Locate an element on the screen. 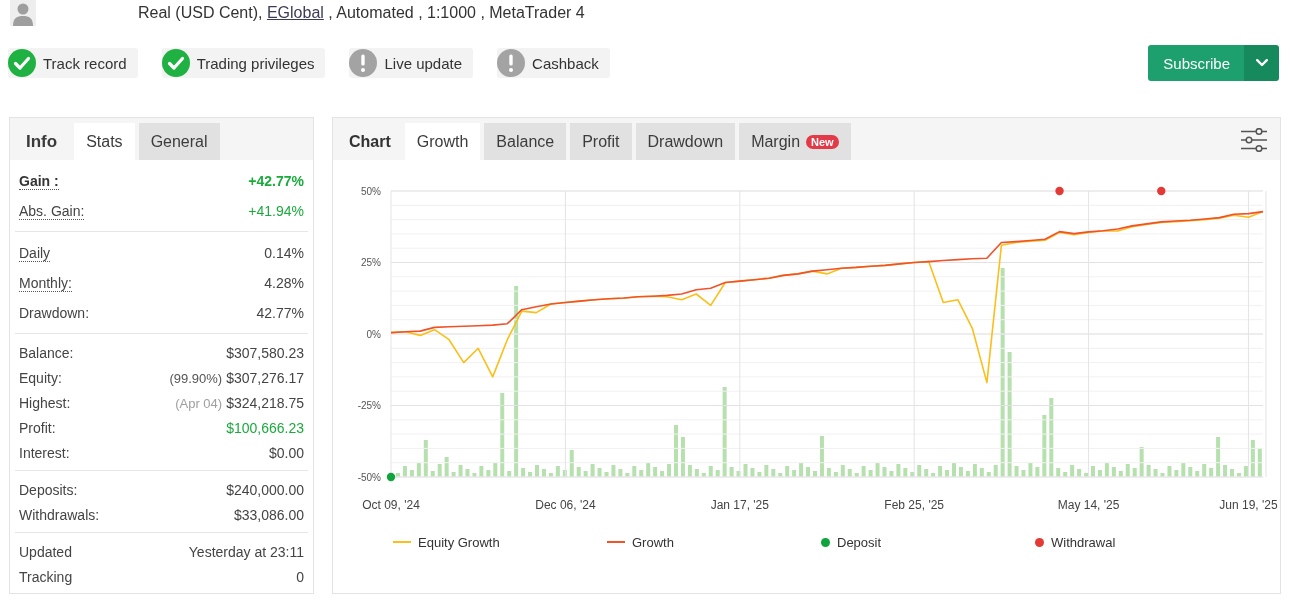  badge-label: Trading privileges is located at coordinates (255, 63).